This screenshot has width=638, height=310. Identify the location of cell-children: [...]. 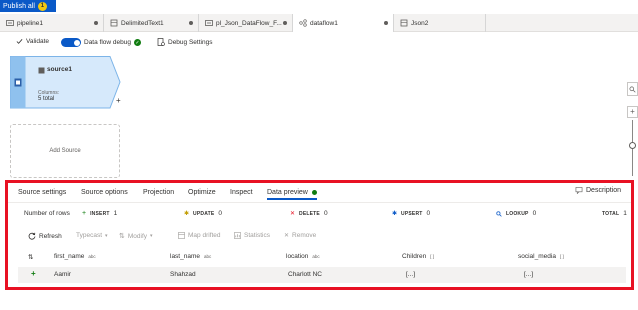
(410, 274).